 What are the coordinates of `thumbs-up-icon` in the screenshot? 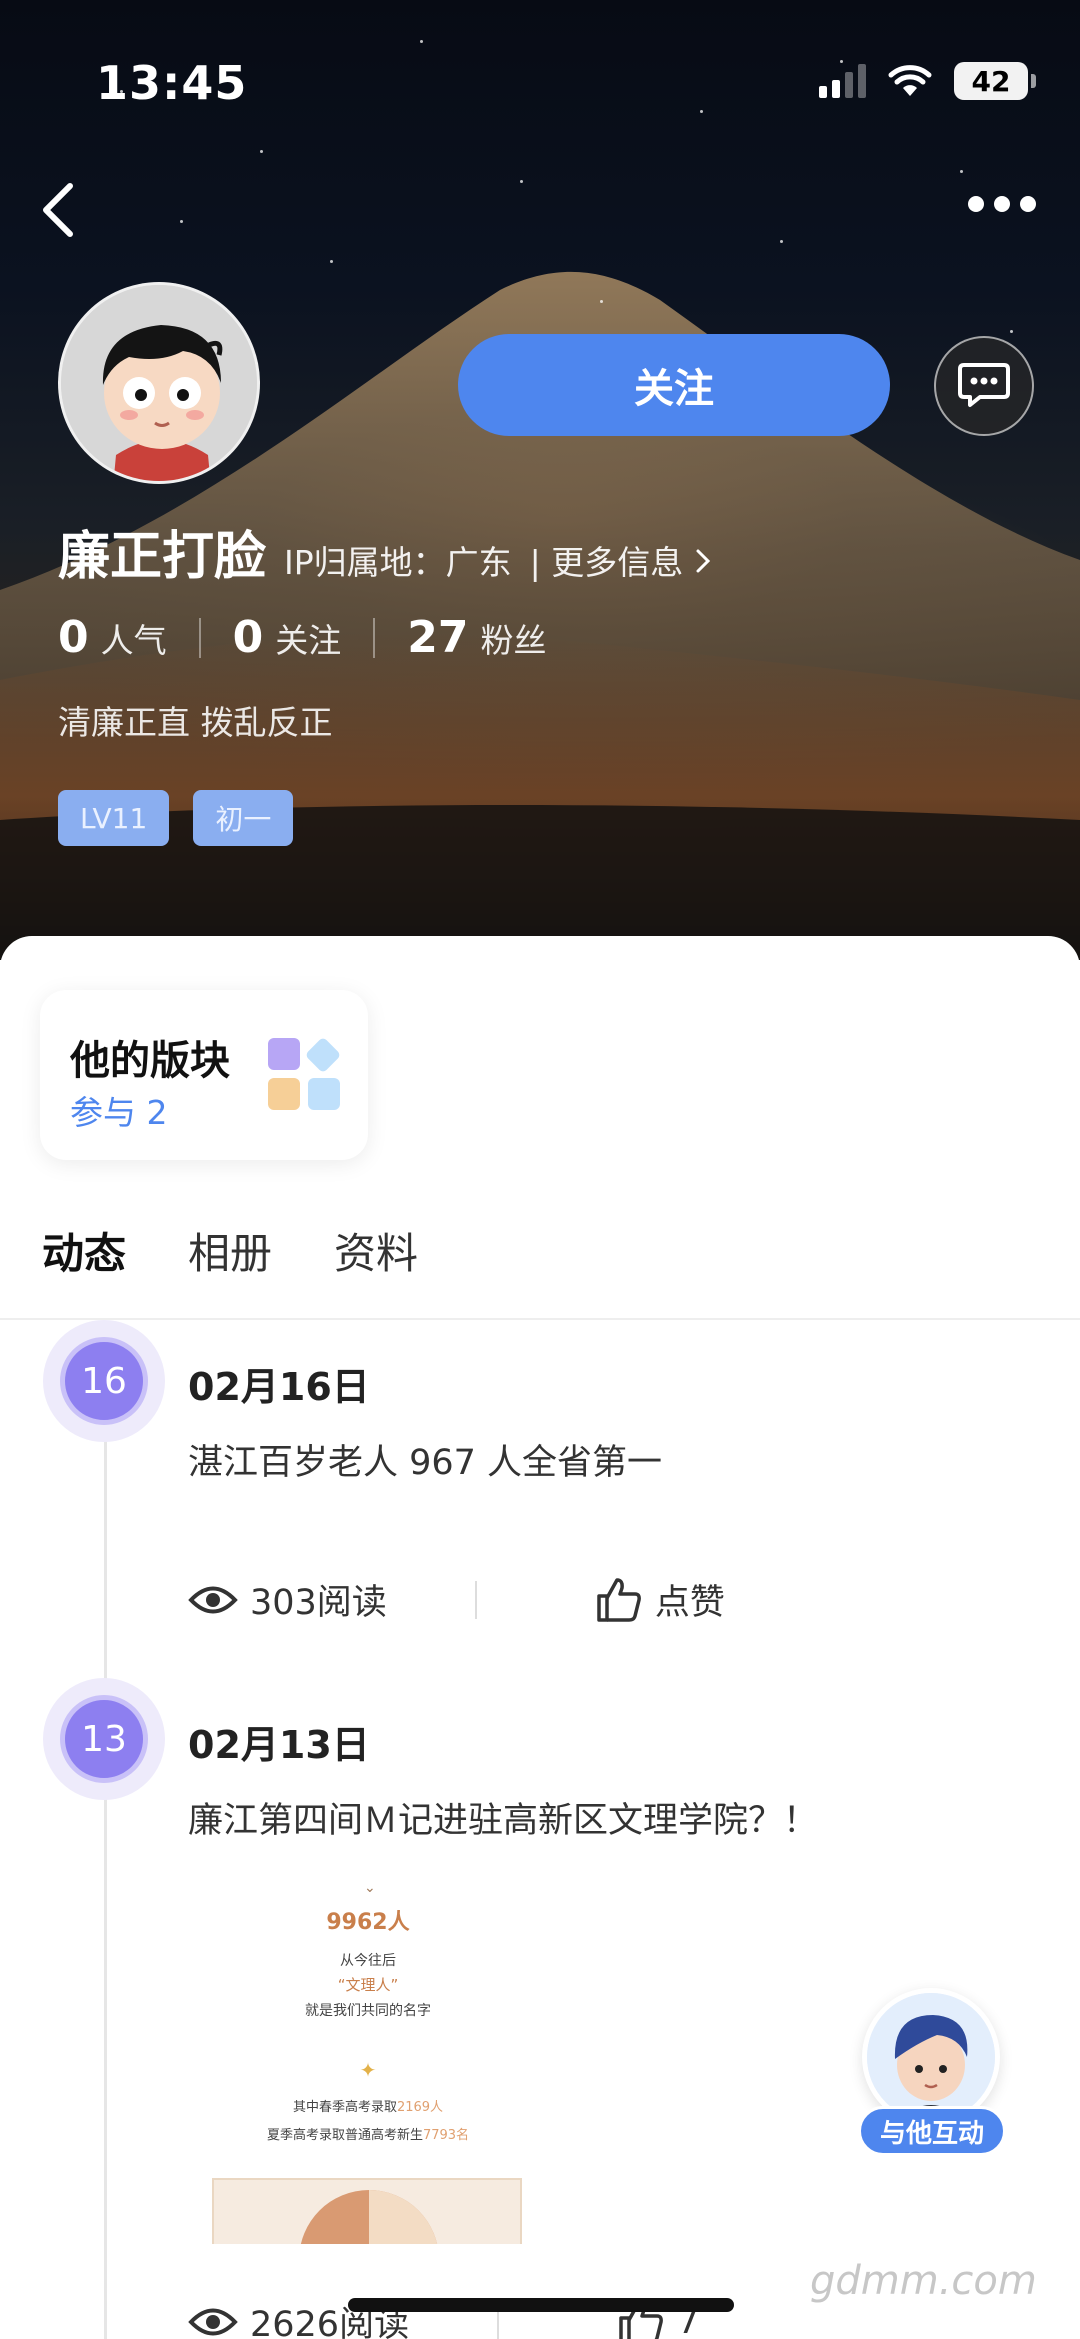 It's located at (619, 1599).